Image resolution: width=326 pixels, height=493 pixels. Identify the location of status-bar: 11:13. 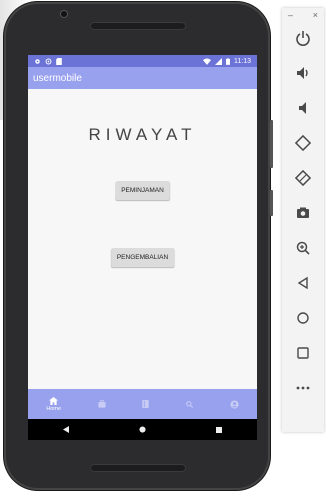
(142, 61).